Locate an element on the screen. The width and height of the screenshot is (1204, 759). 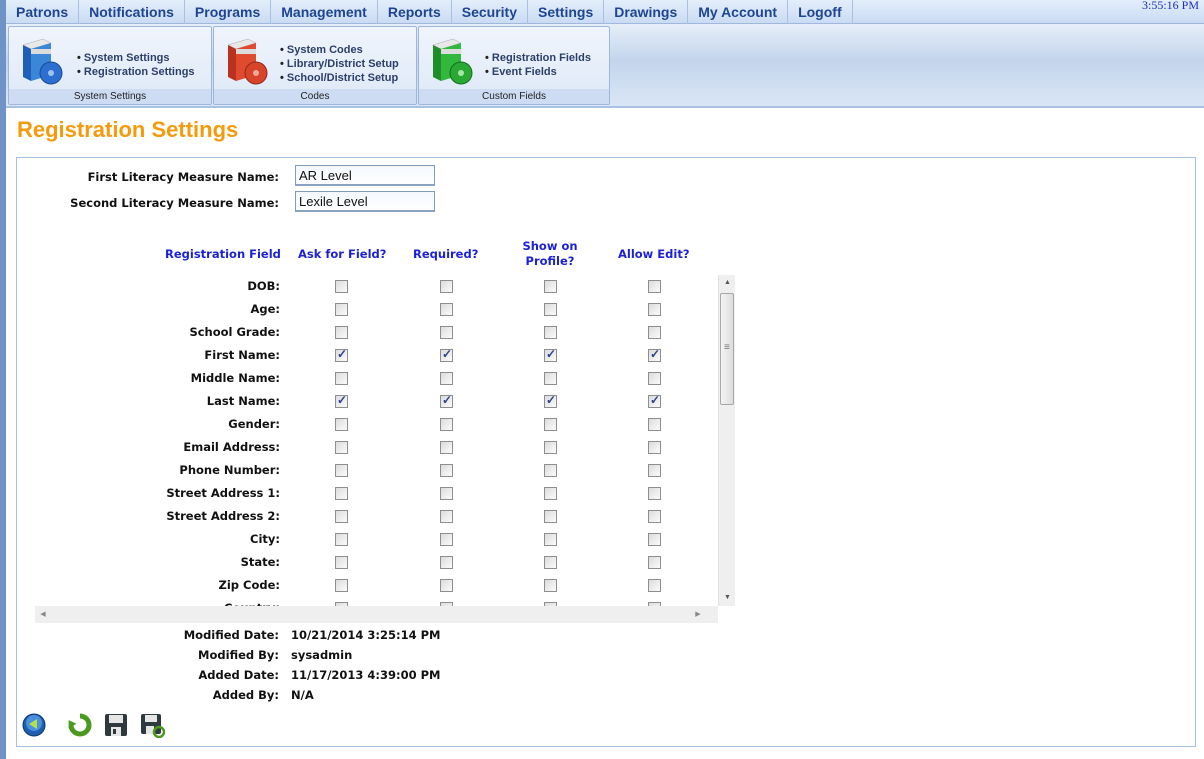
second-literacy-input is located at coordinates (365, 201).